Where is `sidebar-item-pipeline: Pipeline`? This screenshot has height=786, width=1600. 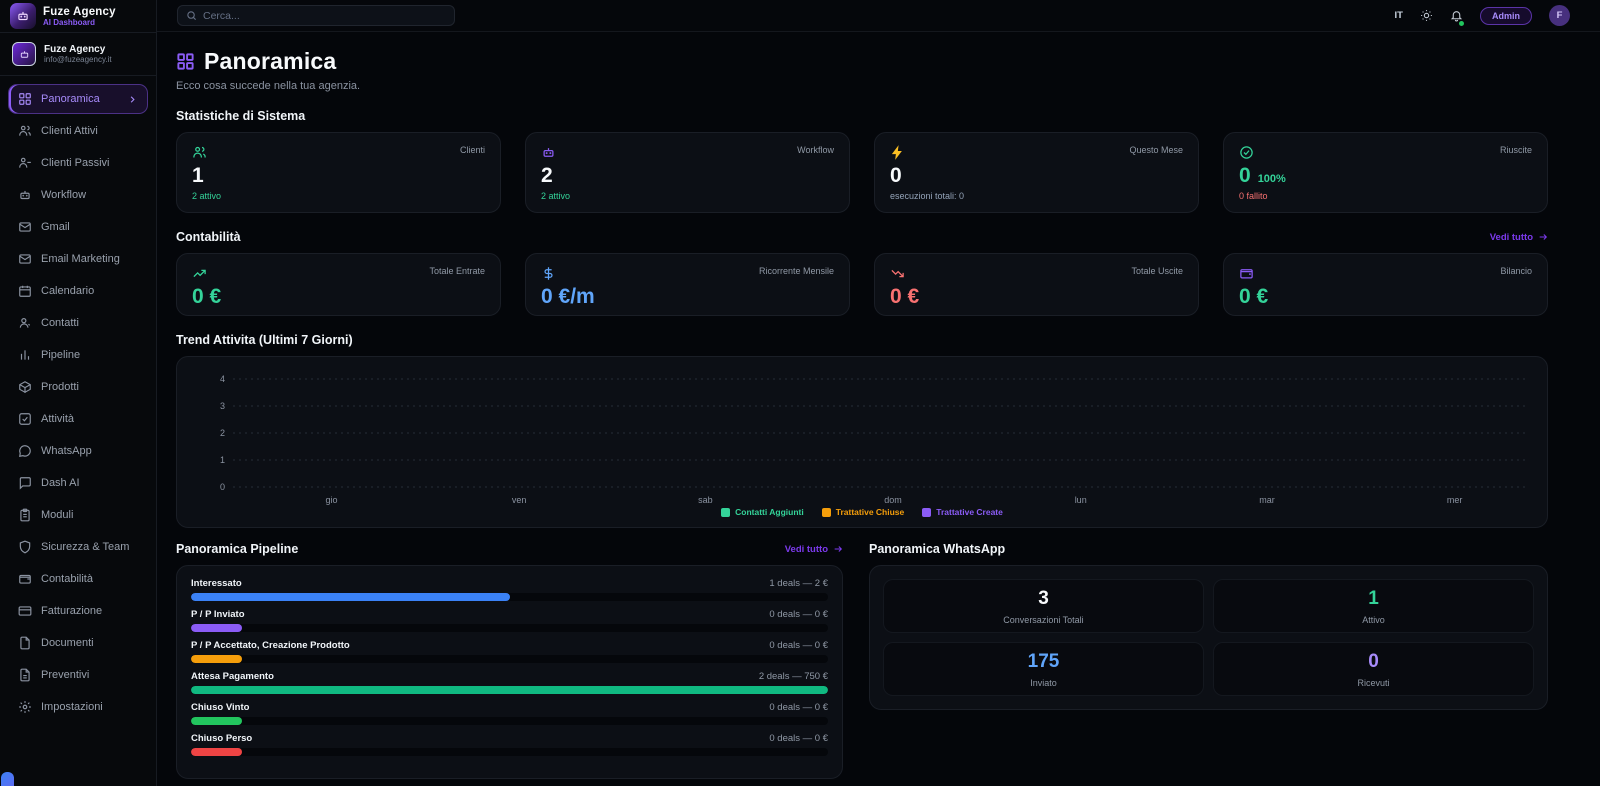 sidebar-item-pipeline: Pipeline is located at coordinates (78, 355).